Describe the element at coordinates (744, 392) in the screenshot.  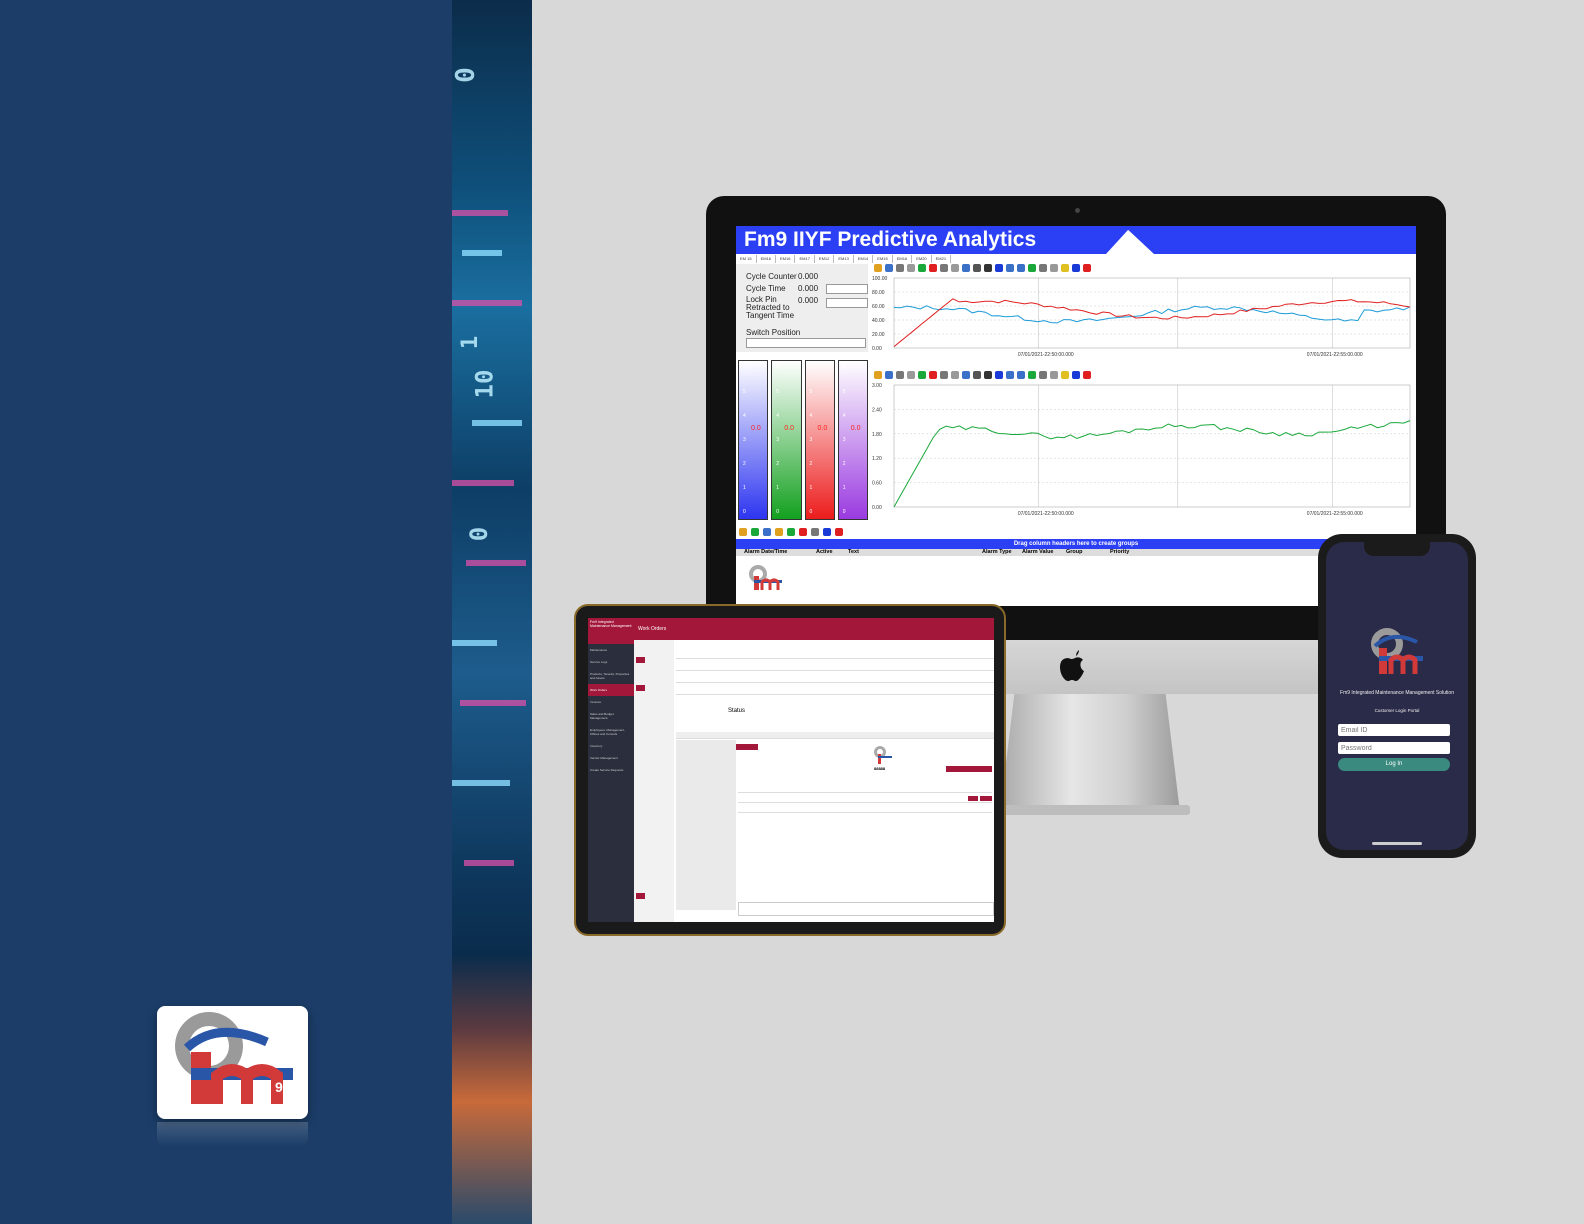
I see `gauge-tick-label: 5` at that location.